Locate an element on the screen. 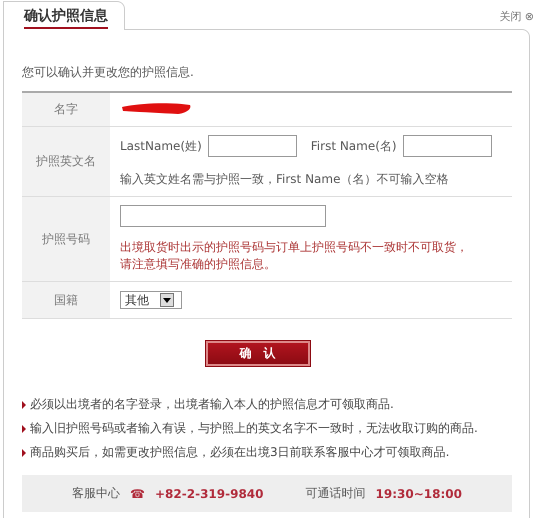 This screenshot has width=548, height=518. intro-text: 您可以确认并更改您的护照信息. is located at coordinates (108, 72).